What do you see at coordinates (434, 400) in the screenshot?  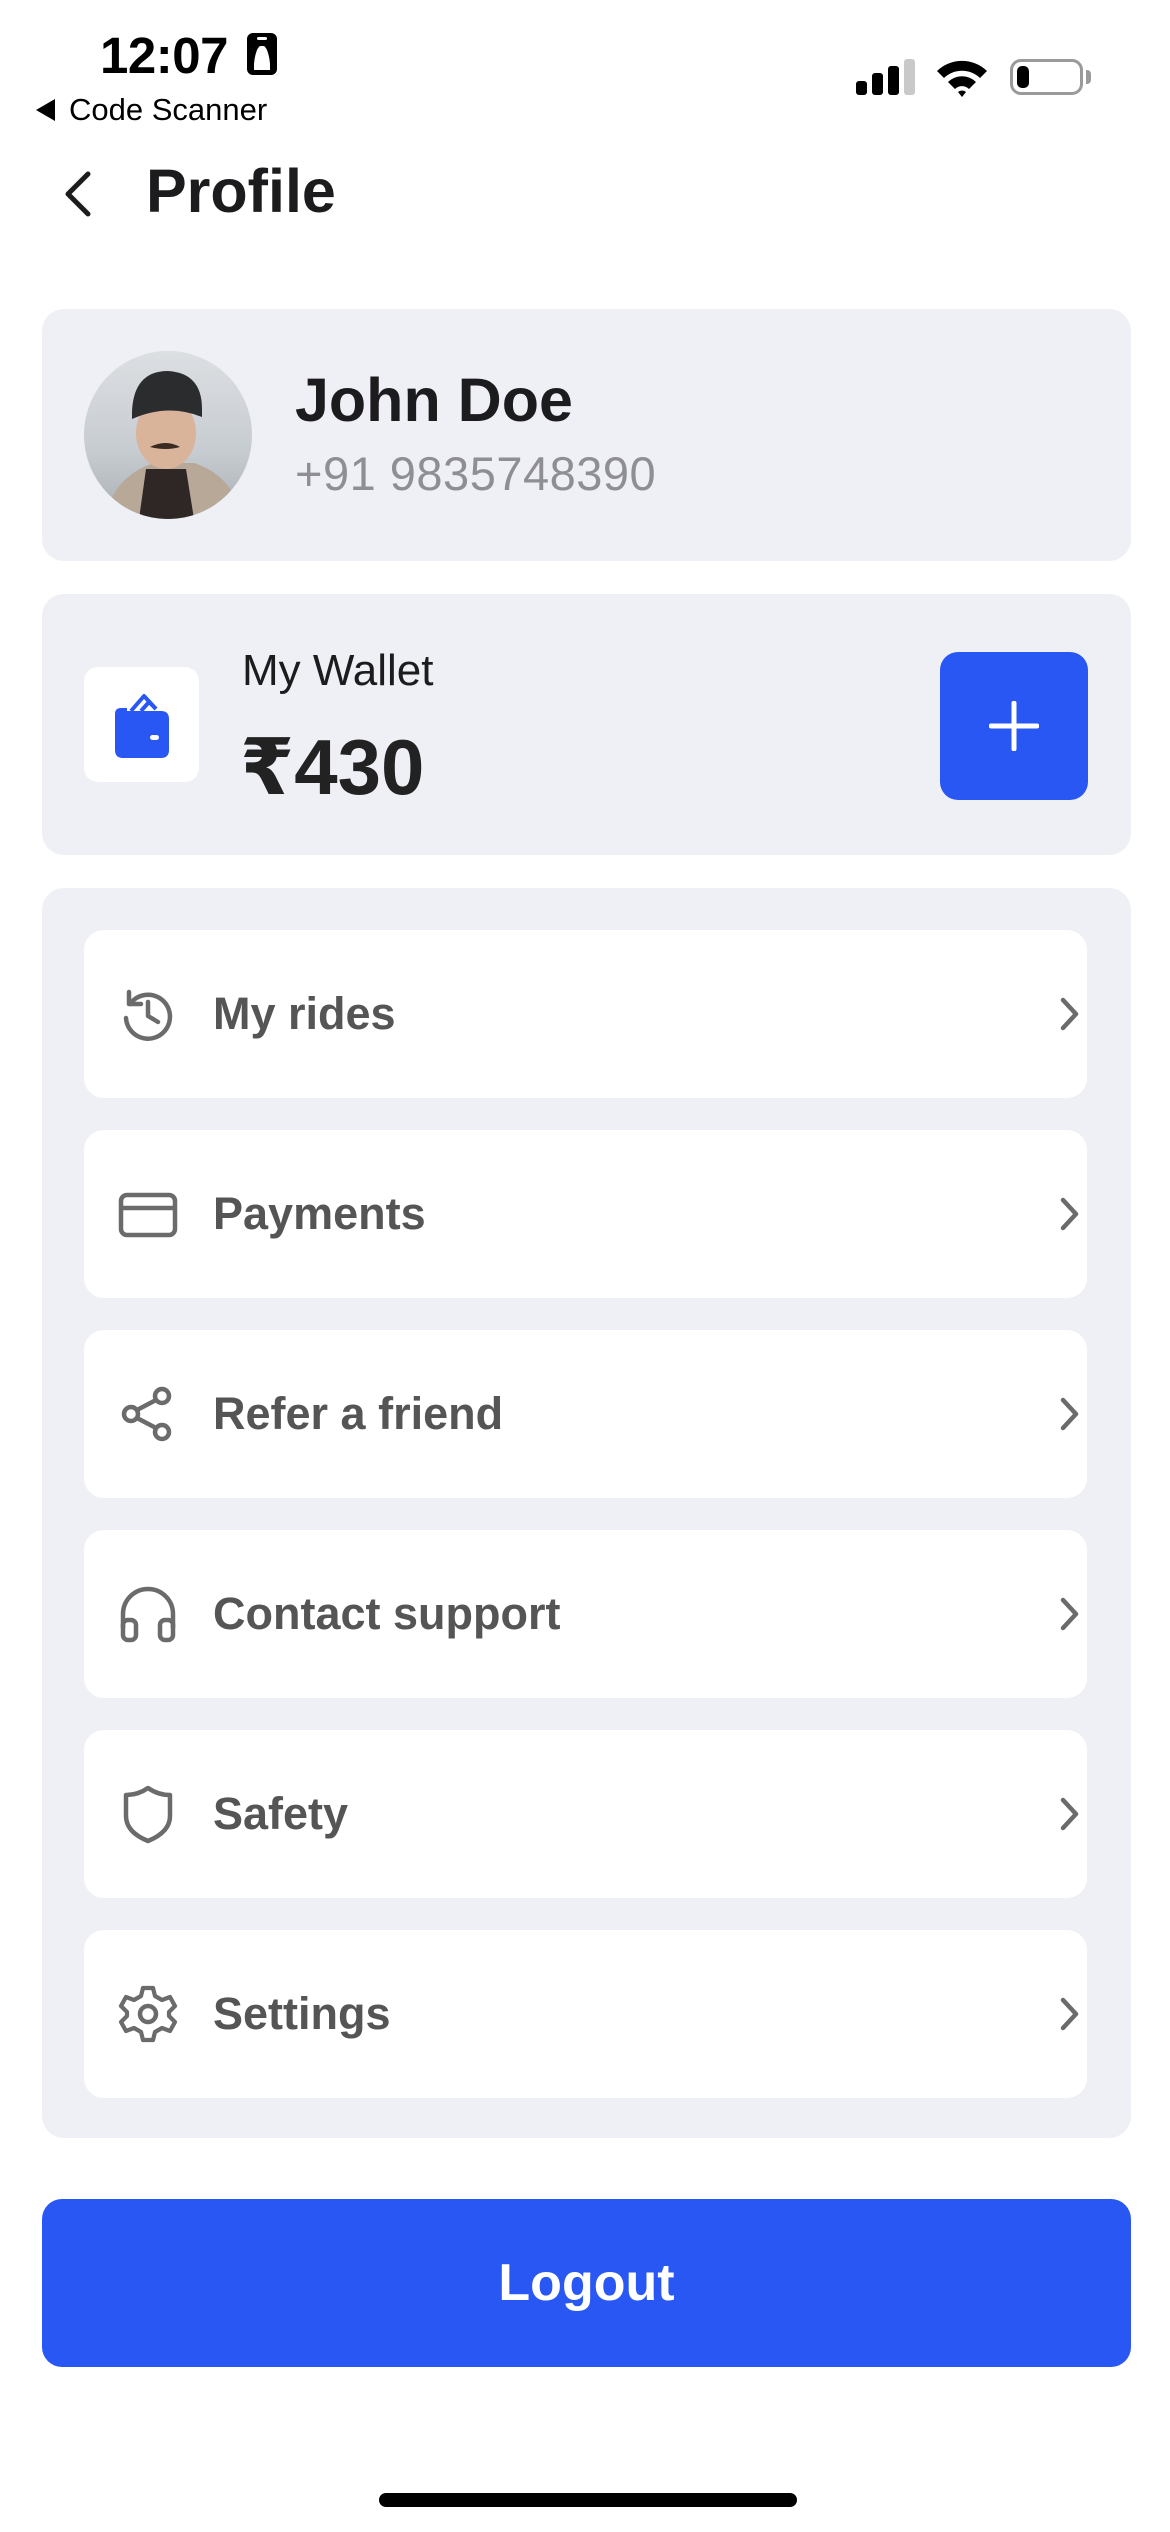 I see `user-name: John Doe` at bounding box center [434, 400].